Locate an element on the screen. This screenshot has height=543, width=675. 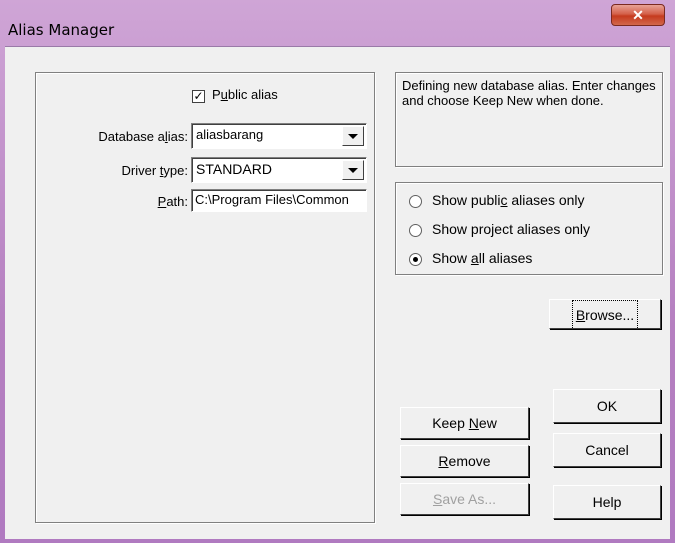
cancel-button: Cancel is located at coordinates (607, 450).